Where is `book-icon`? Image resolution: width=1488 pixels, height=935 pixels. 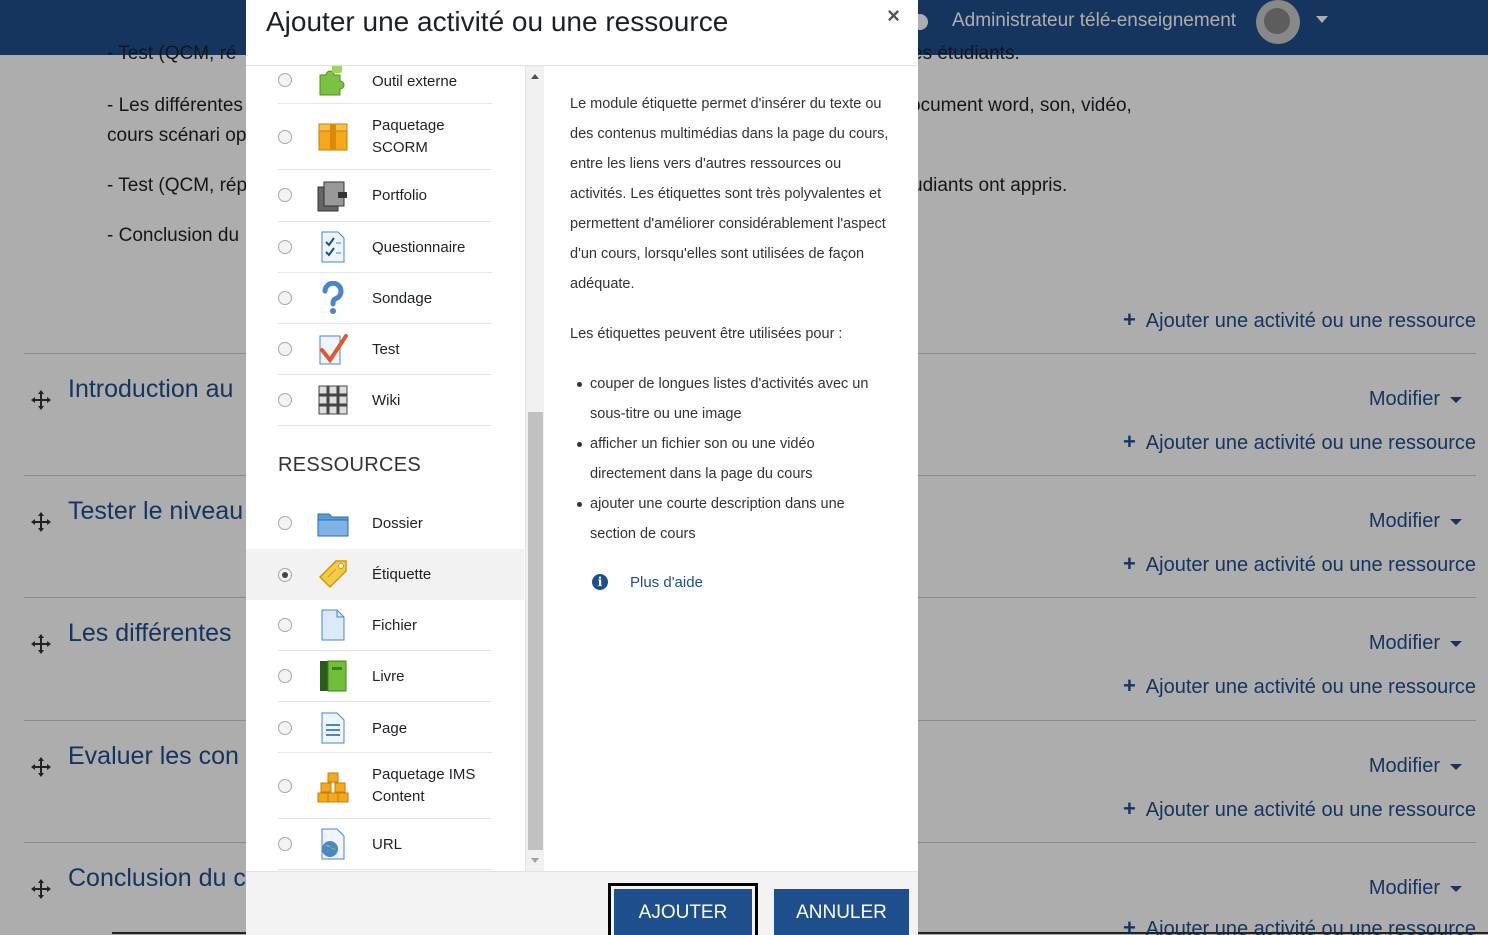
book-icon is located at coordinates (333, 676).